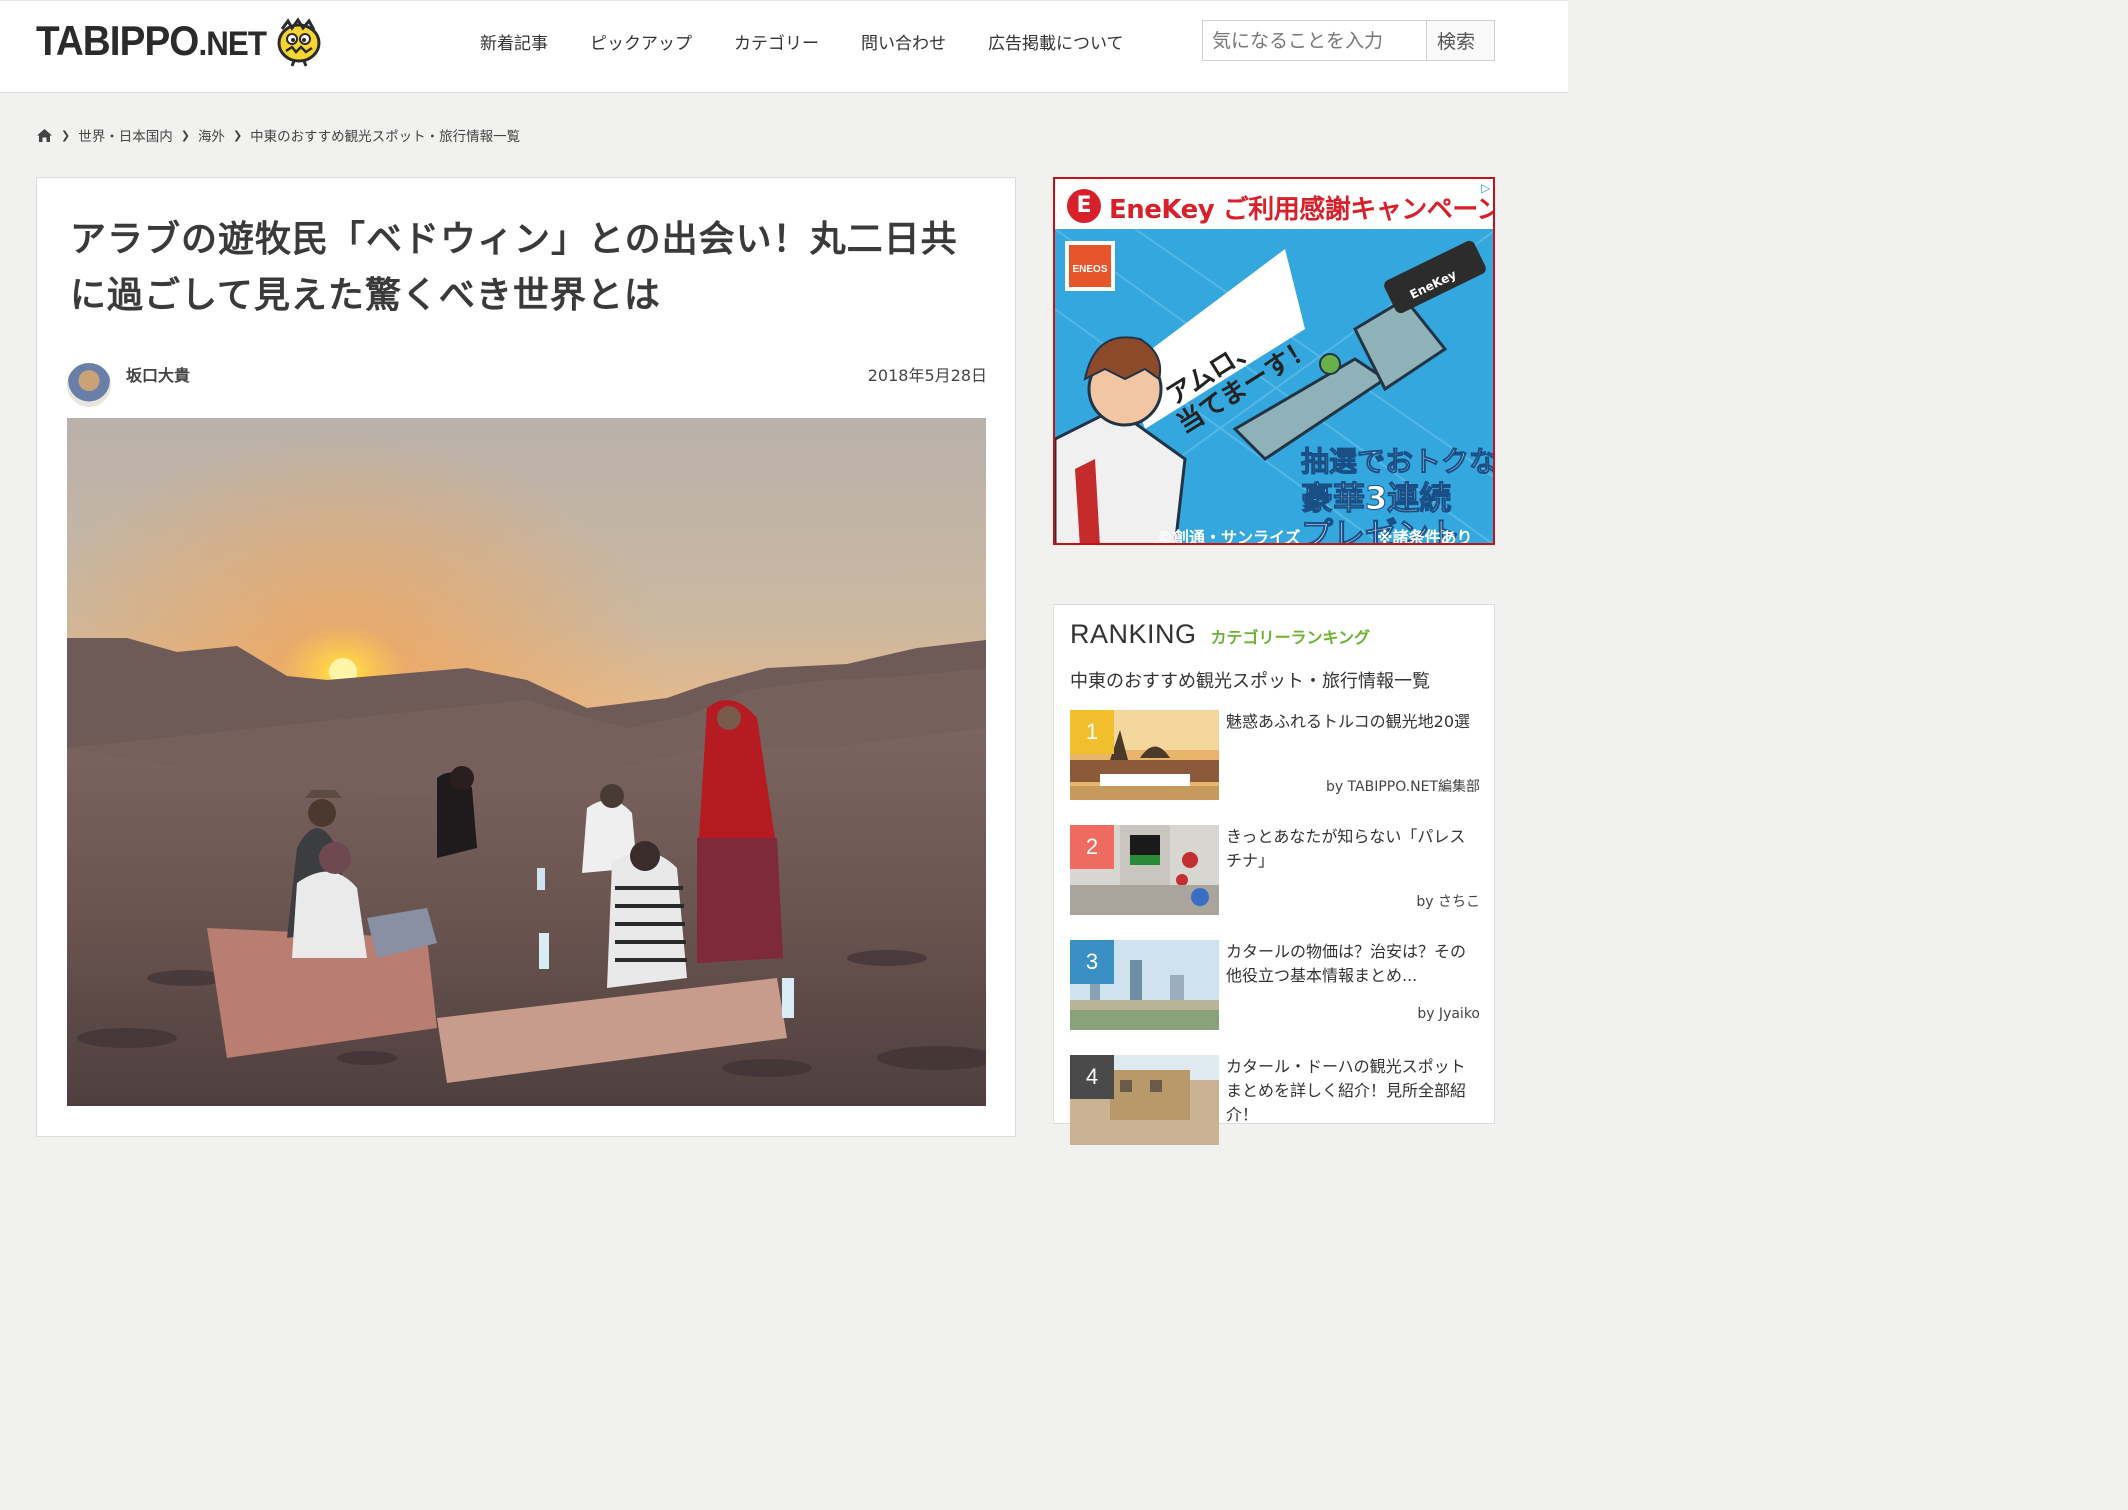  I want to click on nav-pickup: ピックアップ, so click(641, 42).